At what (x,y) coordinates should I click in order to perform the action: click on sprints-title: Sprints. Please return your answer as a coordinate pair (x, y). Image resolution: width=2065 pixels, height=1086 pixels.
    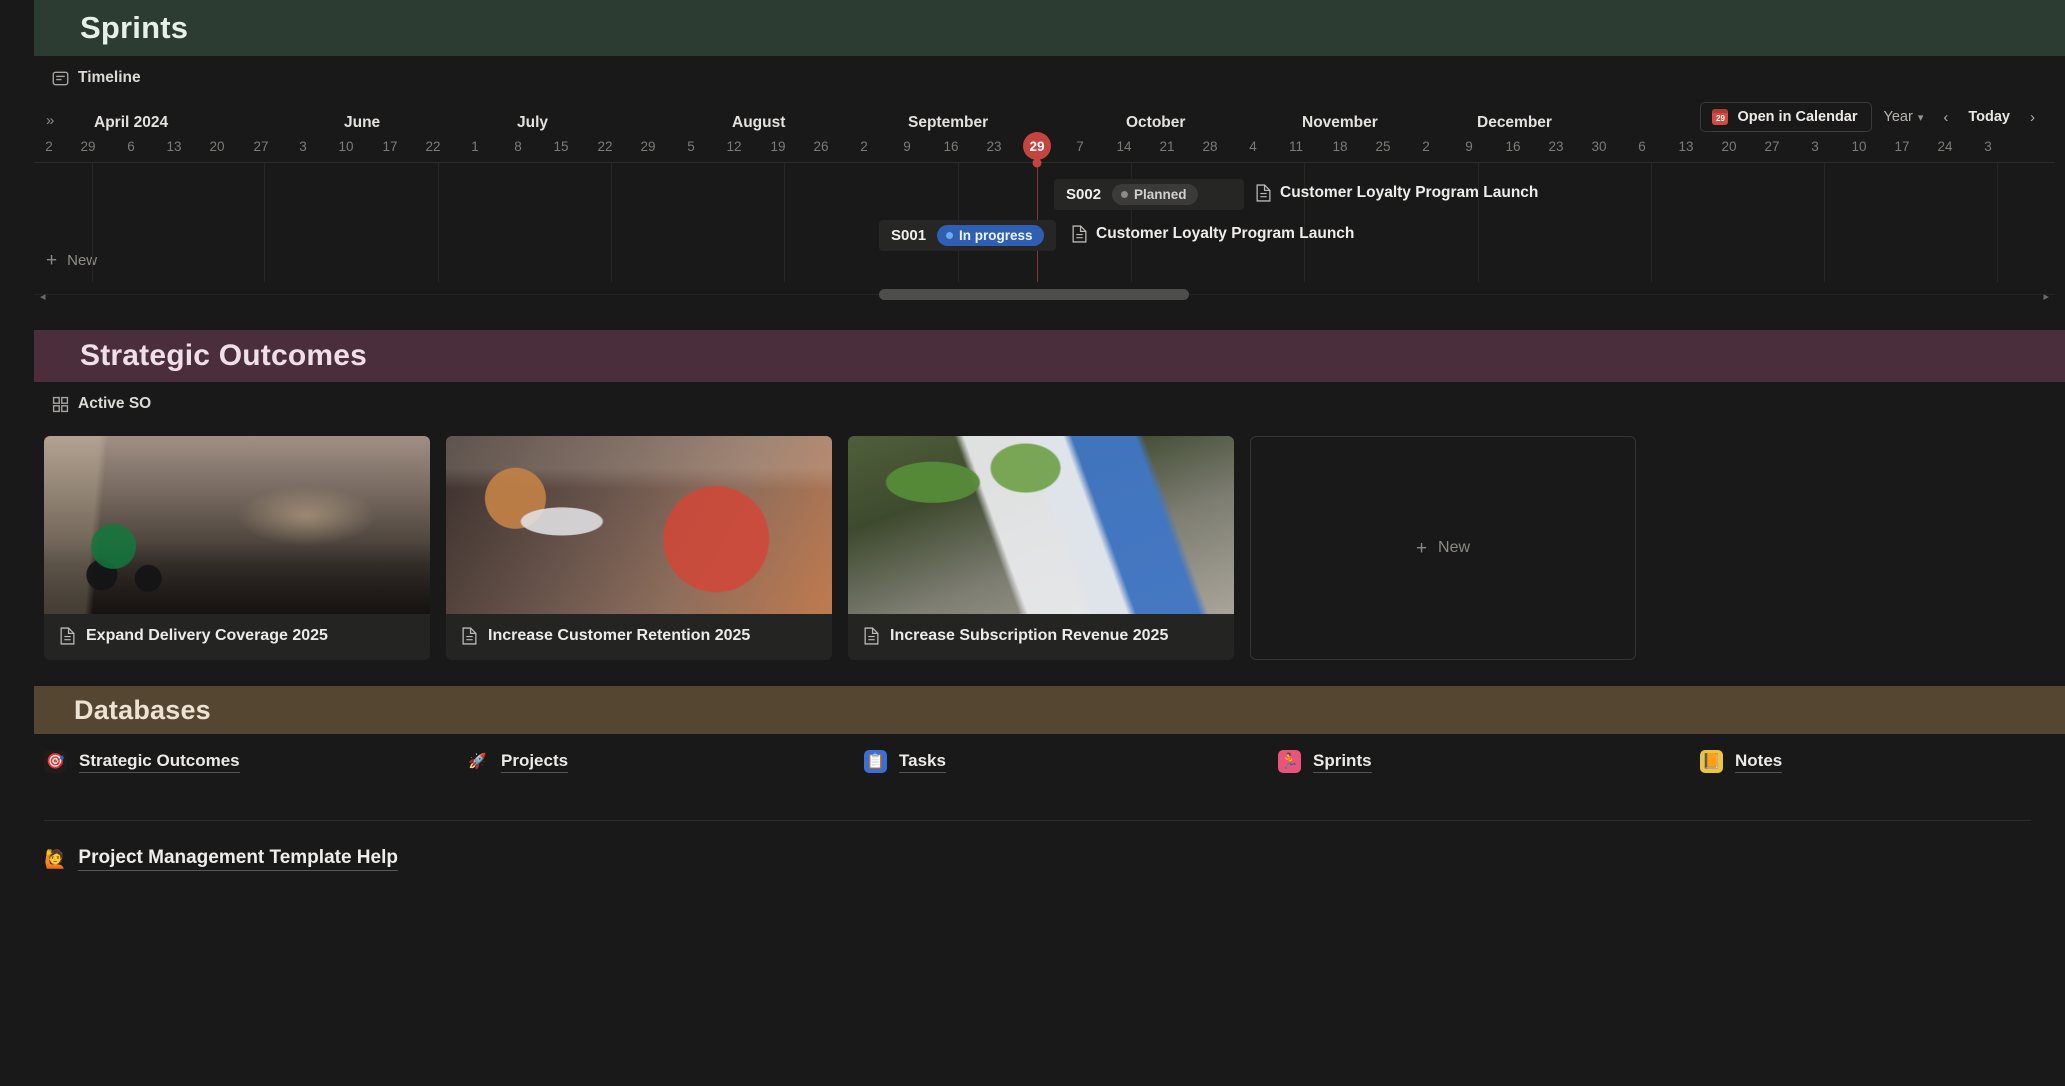
    Looking at the image, I should click on (134, 27).